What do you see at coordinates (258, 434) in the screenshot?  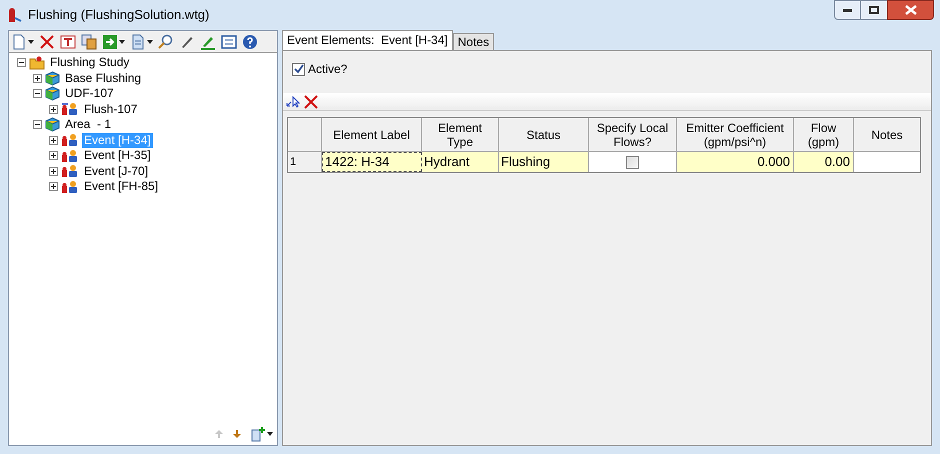 I see `add-list-icon` at bounding box center [258, 434].